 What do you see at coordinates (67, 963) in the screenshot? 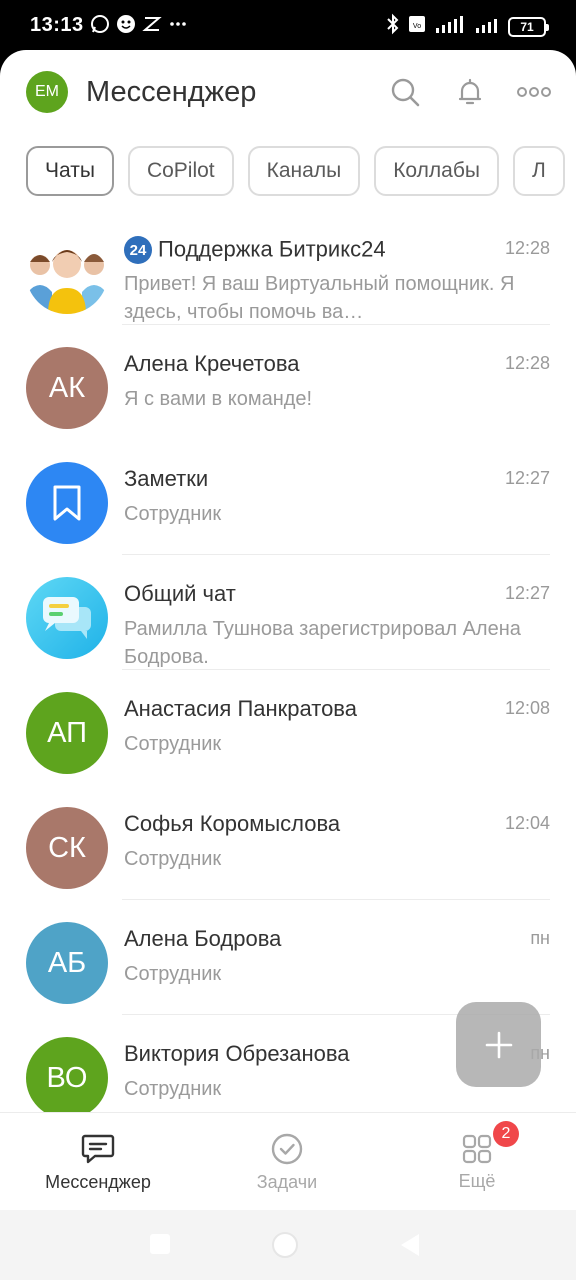
I see `avatar: АБ` at bounding box center [67, 963].